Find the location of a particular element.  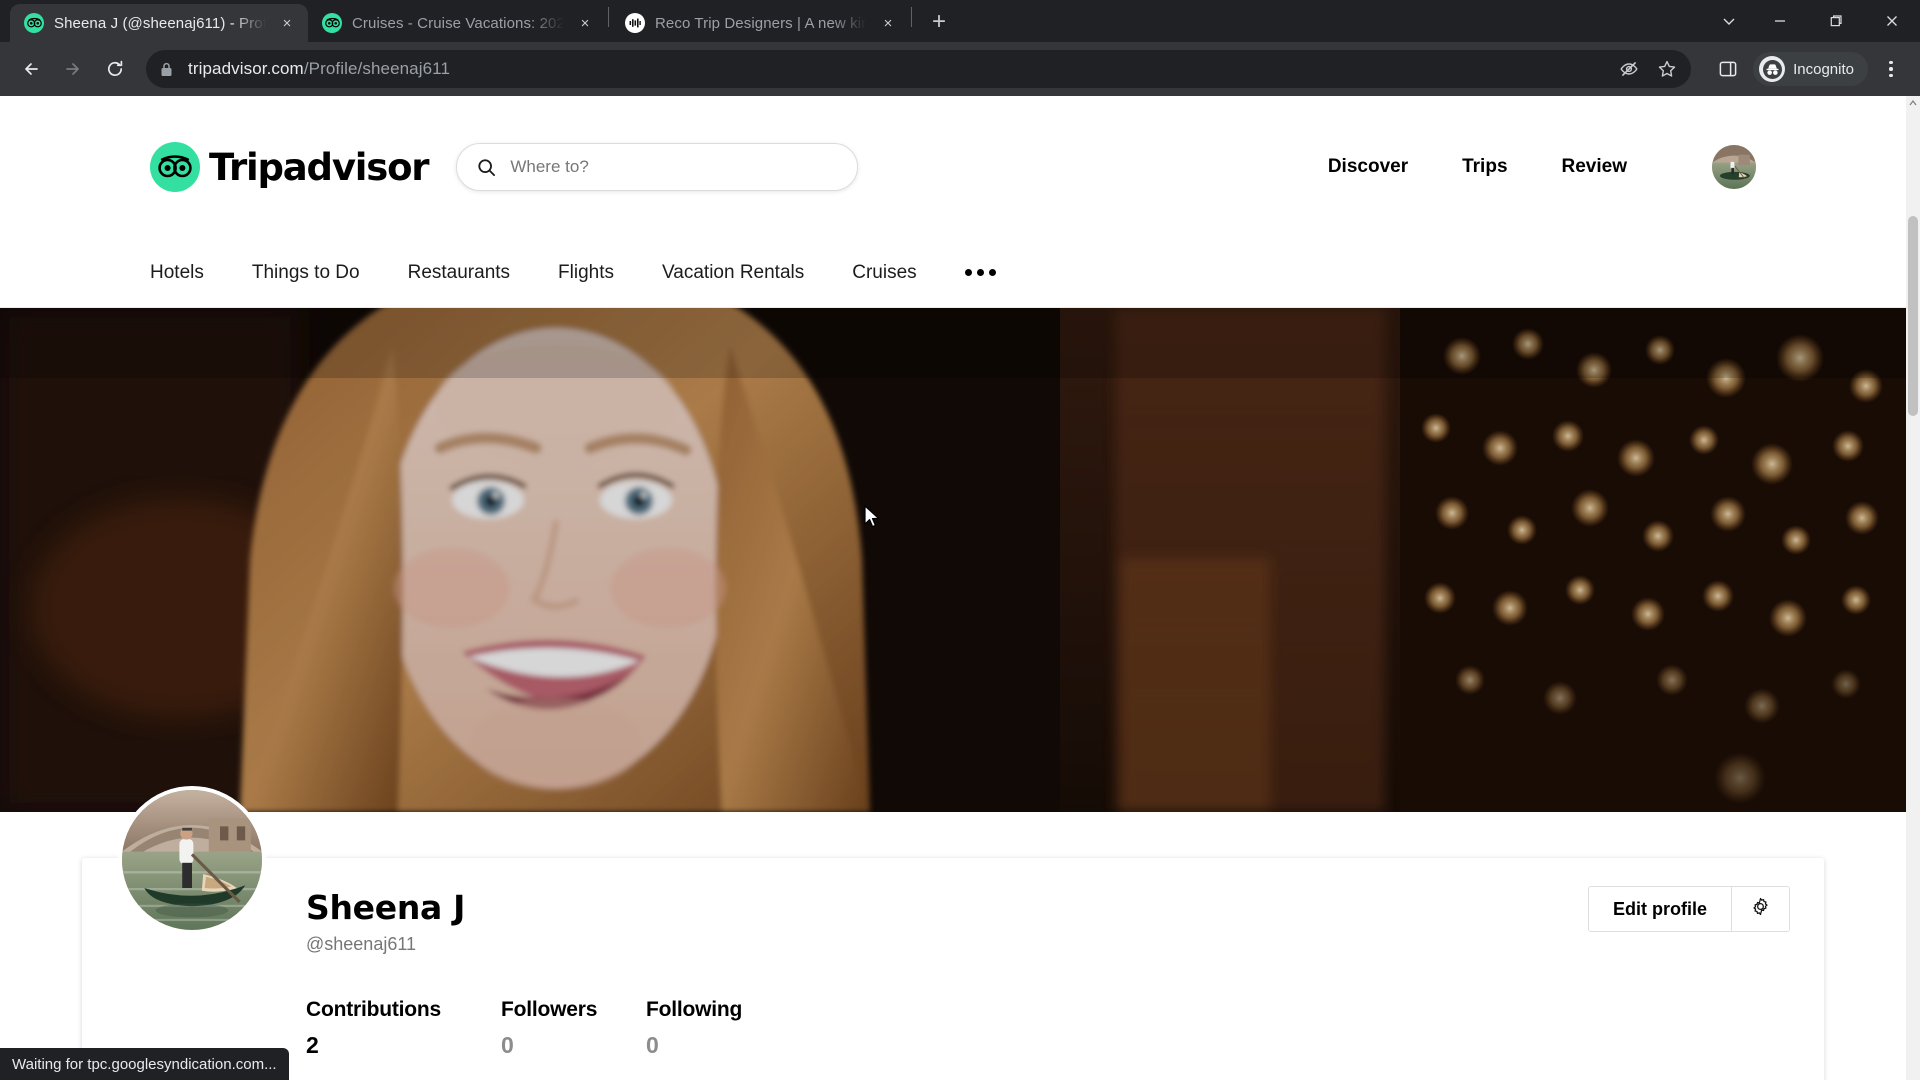

page-title: Sheena J is located at coordinates (386, 907).